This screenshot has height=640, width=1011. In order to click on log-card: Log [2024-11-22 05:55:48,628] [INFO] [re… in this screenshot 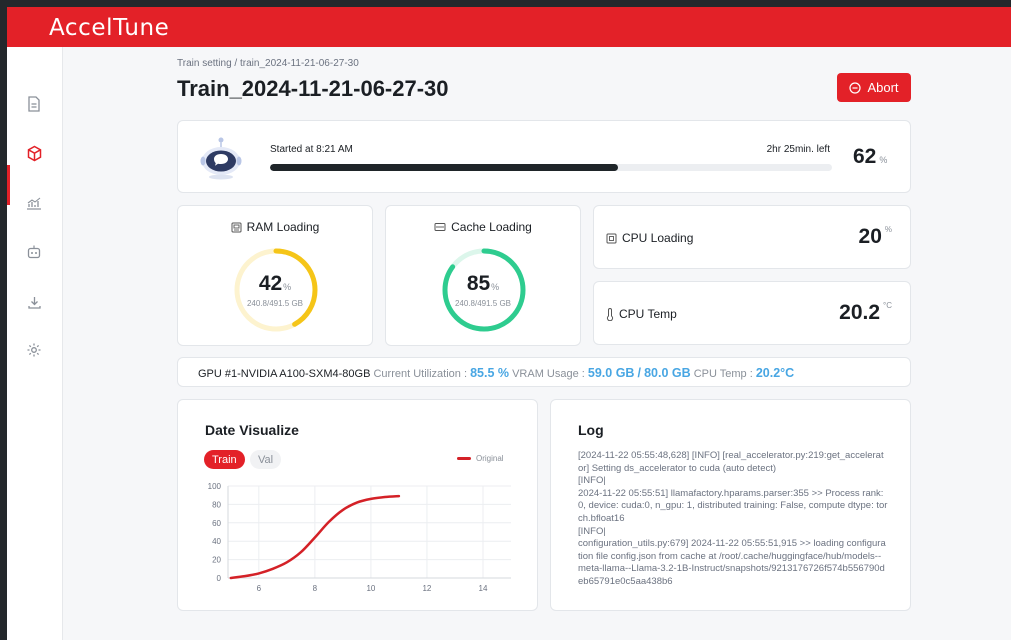, I will do `click(730, 505)`.